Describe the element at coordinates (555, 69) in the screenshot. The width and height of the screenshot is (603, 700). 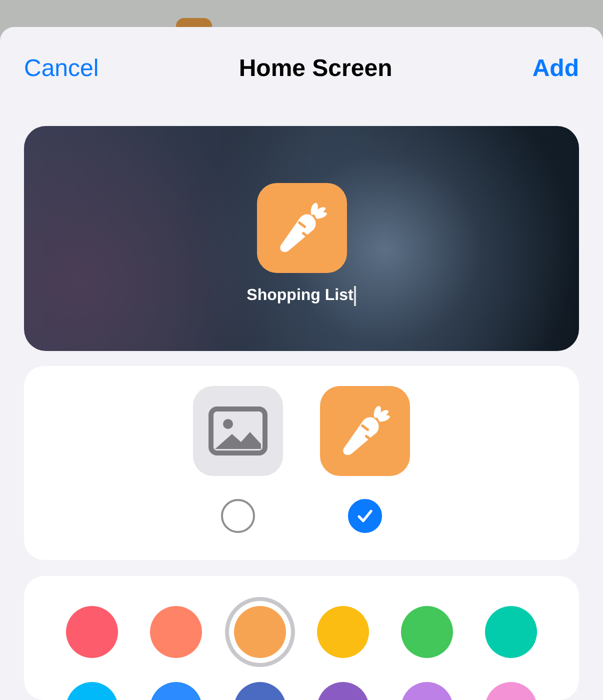
I see `add-button: Add` at that location.